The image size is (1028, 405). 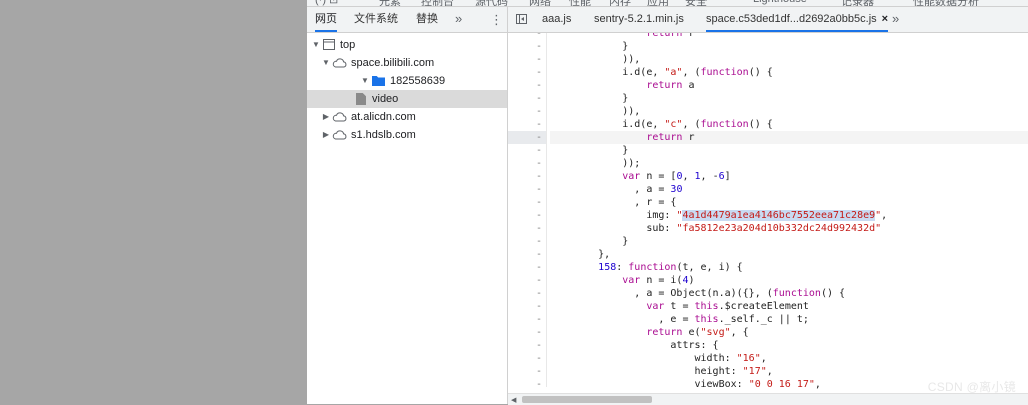 I want to click on tab-filesystem: 文件系统, so click(x=376, y=19).